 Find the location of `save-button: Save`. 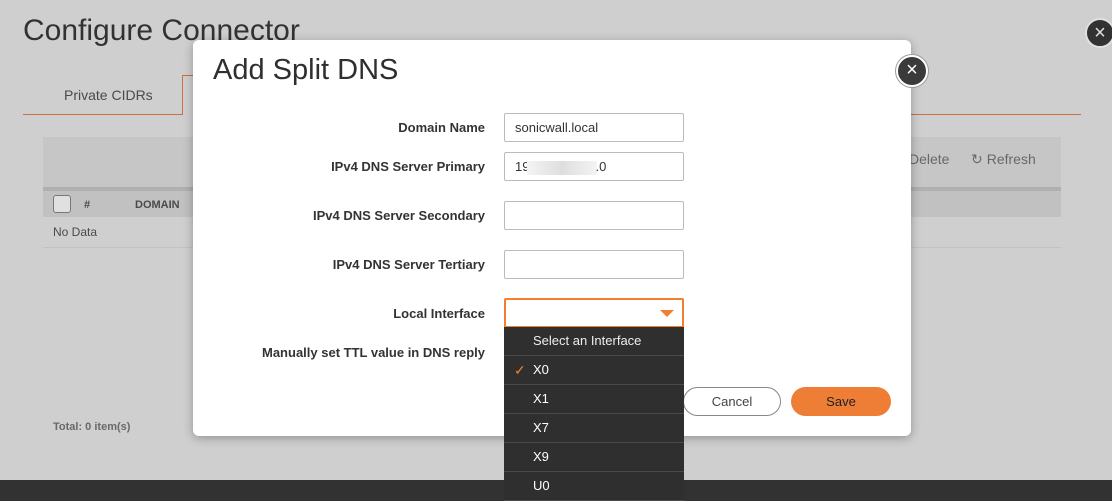

save-button: Save is located at coordinates (841, 401).